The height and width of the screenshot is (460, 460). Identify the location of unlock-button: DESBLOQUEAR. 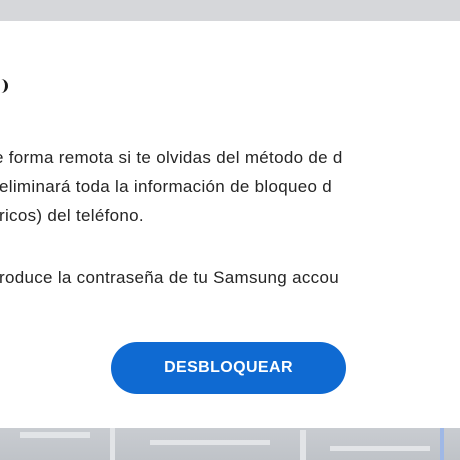
(228, 368).